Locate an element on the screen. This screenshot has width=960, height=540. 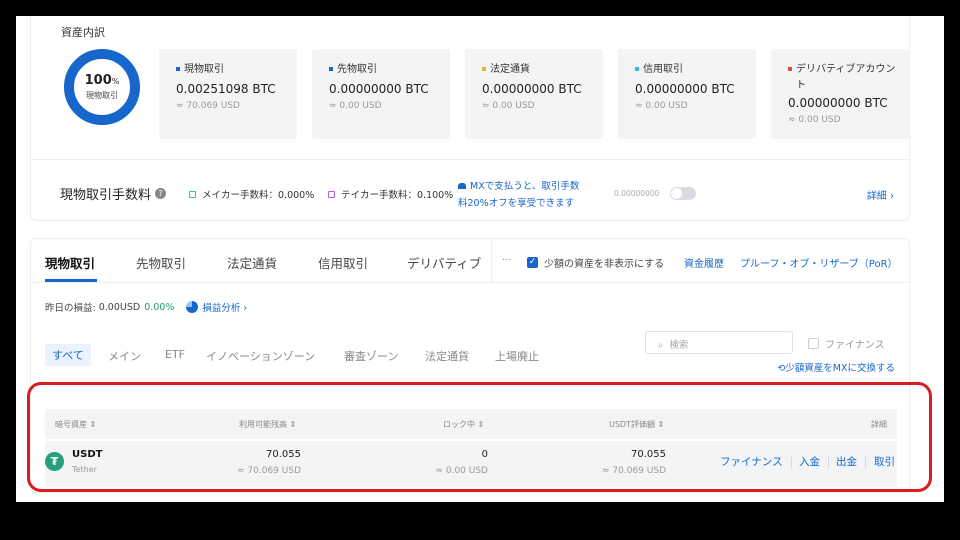
card-name: 現物取引 is located at coordinates (204, 69).